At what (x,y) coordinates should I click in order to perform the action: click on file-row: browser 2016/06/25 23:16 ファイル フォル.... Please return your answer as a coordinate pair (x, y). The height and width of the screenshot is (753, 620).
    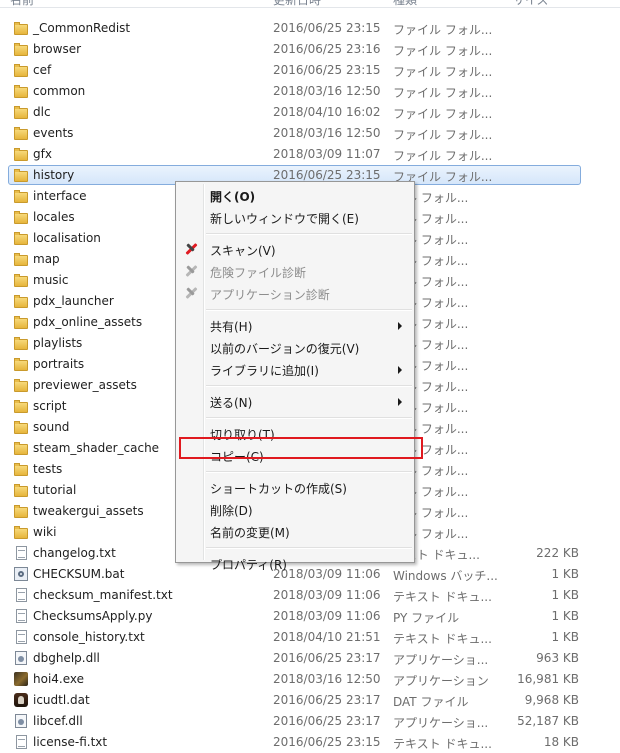
    Looking at the image, I should click on (310, 49).